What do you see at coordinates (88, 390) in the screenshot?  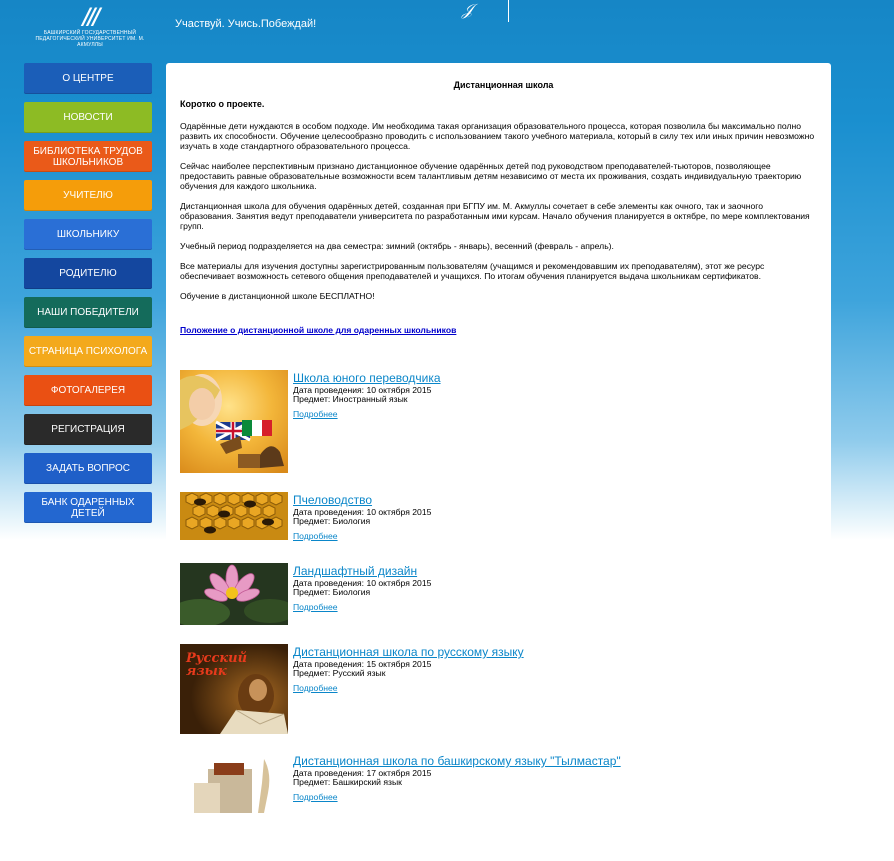 I see `nav-photo-gallery: ФОТОГАЛЕРЕЯ` at bounding box center [88, 390].